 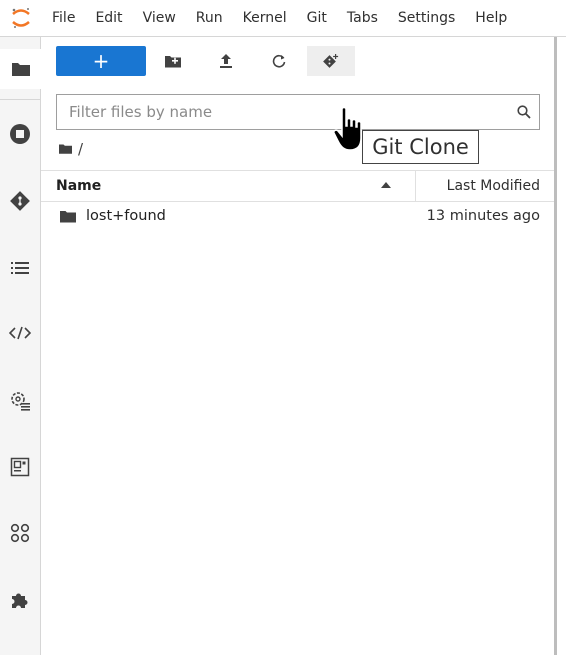 What do you see at coordinates (101, 61) in the screenshot?
I see `new-launcher-button: +` at bounding box center [101, 61].